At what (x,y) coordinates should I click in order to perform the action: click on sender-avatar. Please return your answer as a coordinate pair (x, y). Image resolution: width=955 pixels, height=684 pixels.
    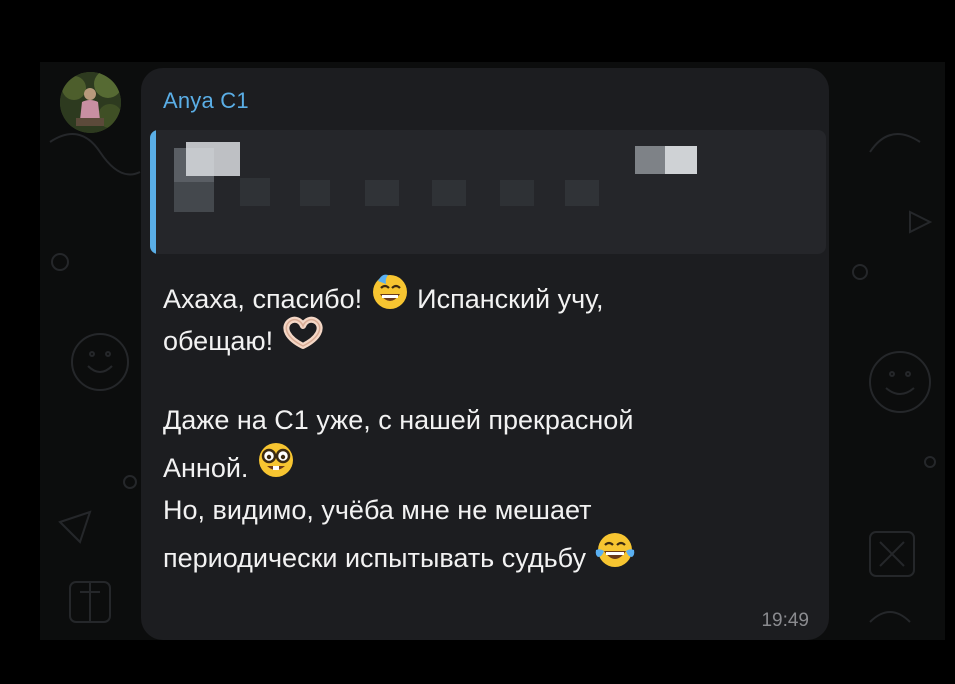
    Looking at the image, I should click on (90, 102).